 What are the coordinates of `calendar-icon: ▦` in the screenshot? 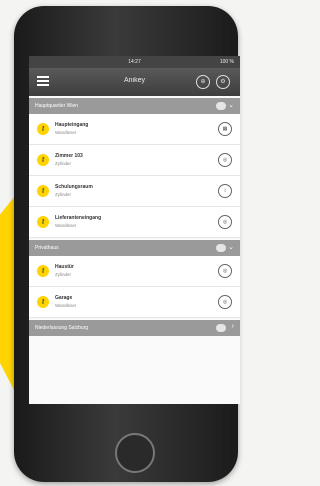 It's located at (225, 129).